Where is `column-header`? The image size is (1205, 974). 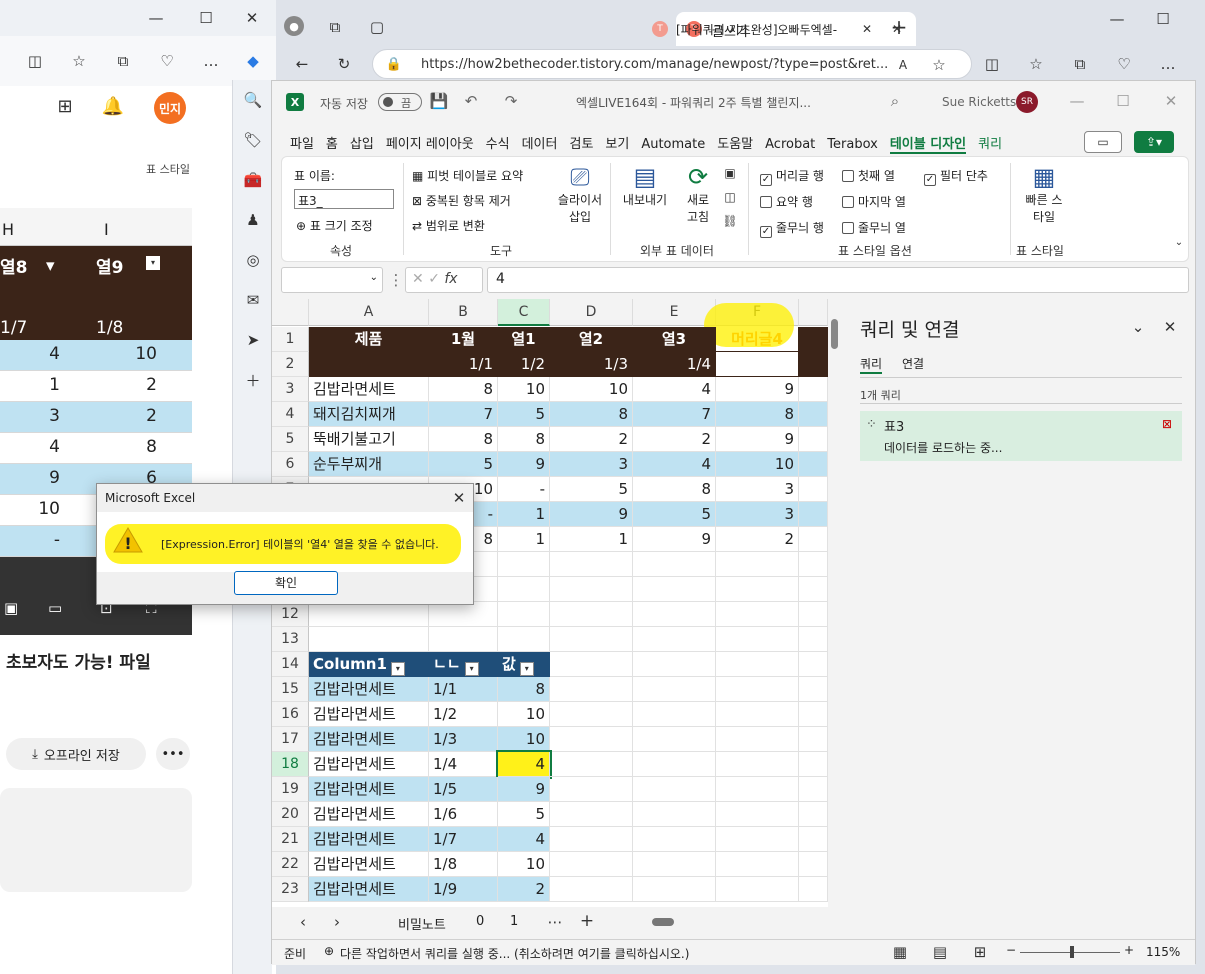 column-header is located at coordinates (813, 312).